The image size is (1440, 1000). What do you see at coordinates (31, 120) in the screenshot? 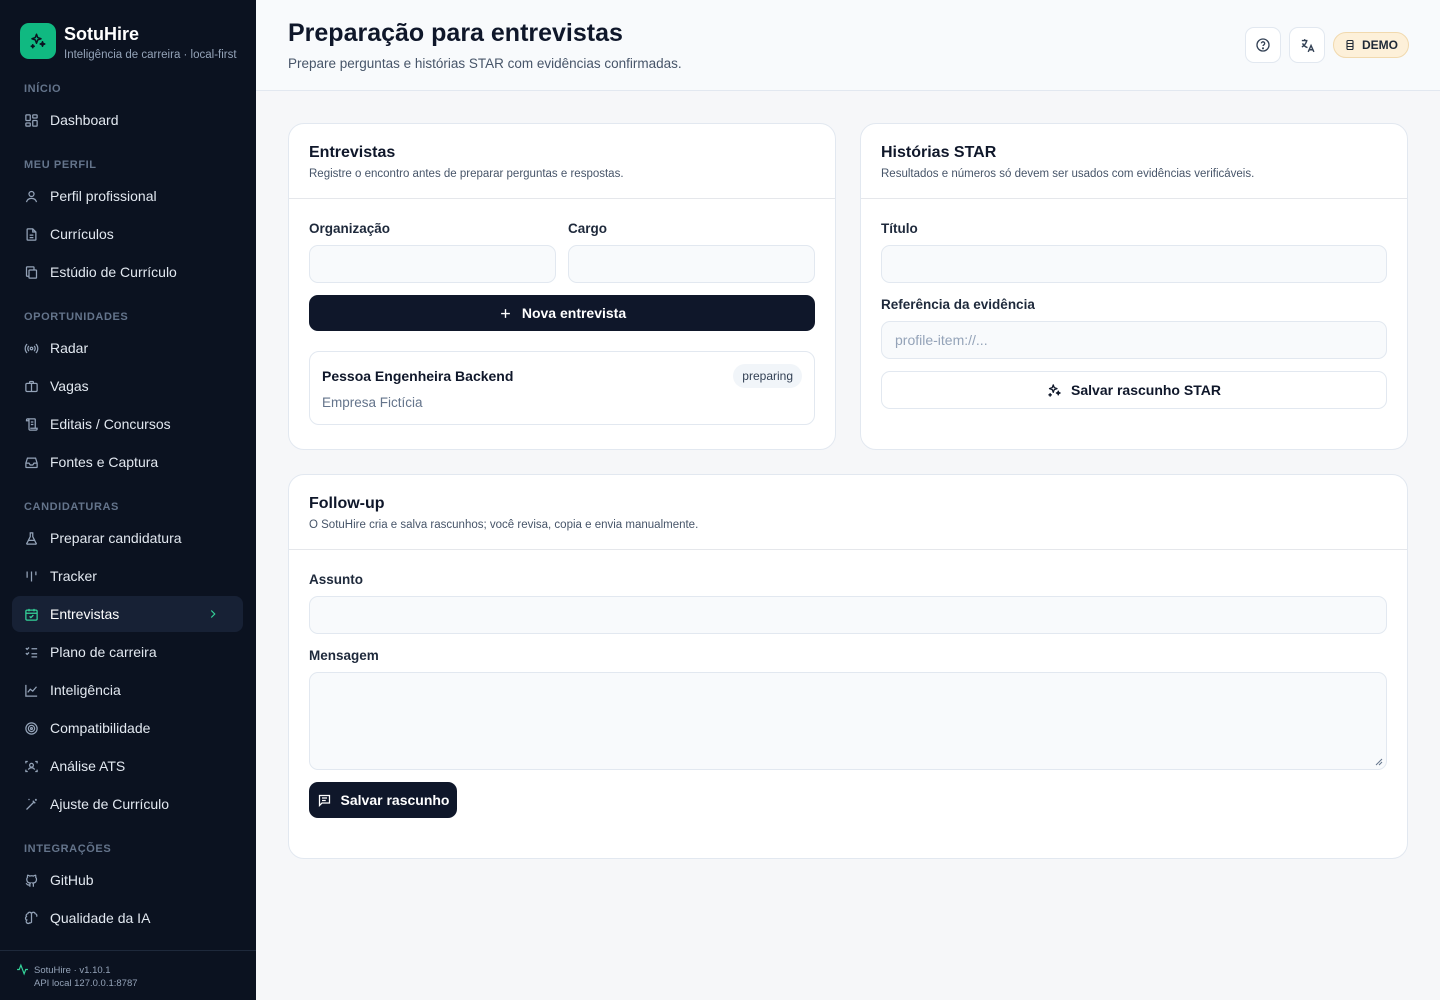
I see `dashboard-icon` at bounding box center [31, 120].